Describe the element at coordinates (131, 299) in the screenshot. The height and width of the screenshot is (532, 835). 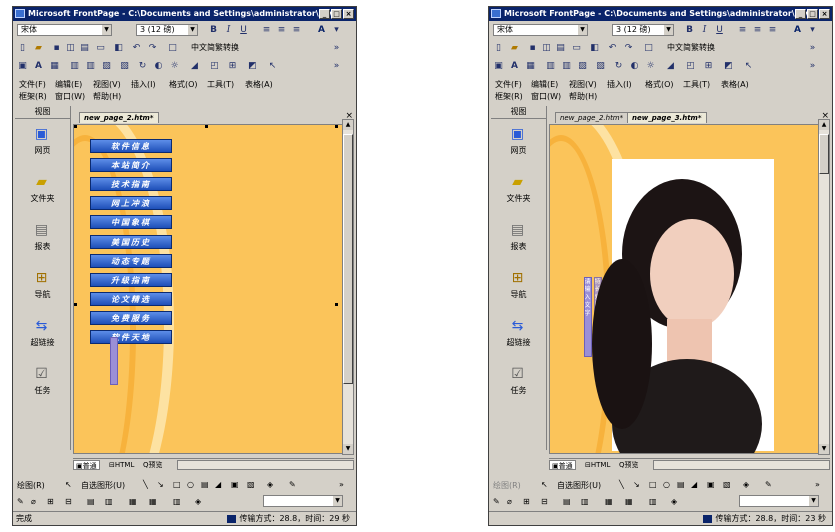
I see `nav-button-9: 论文精选` at that location.